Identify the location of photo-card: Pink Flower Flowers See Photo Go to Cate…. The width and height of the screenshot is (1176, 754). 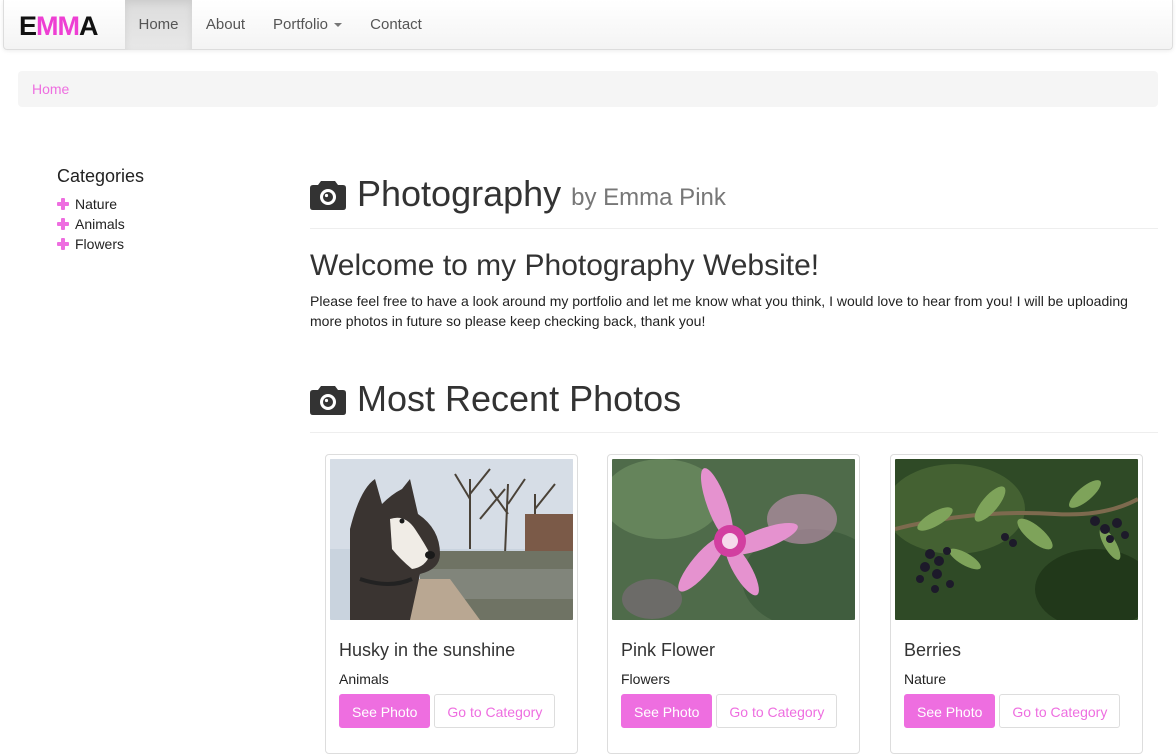
(733, 604).